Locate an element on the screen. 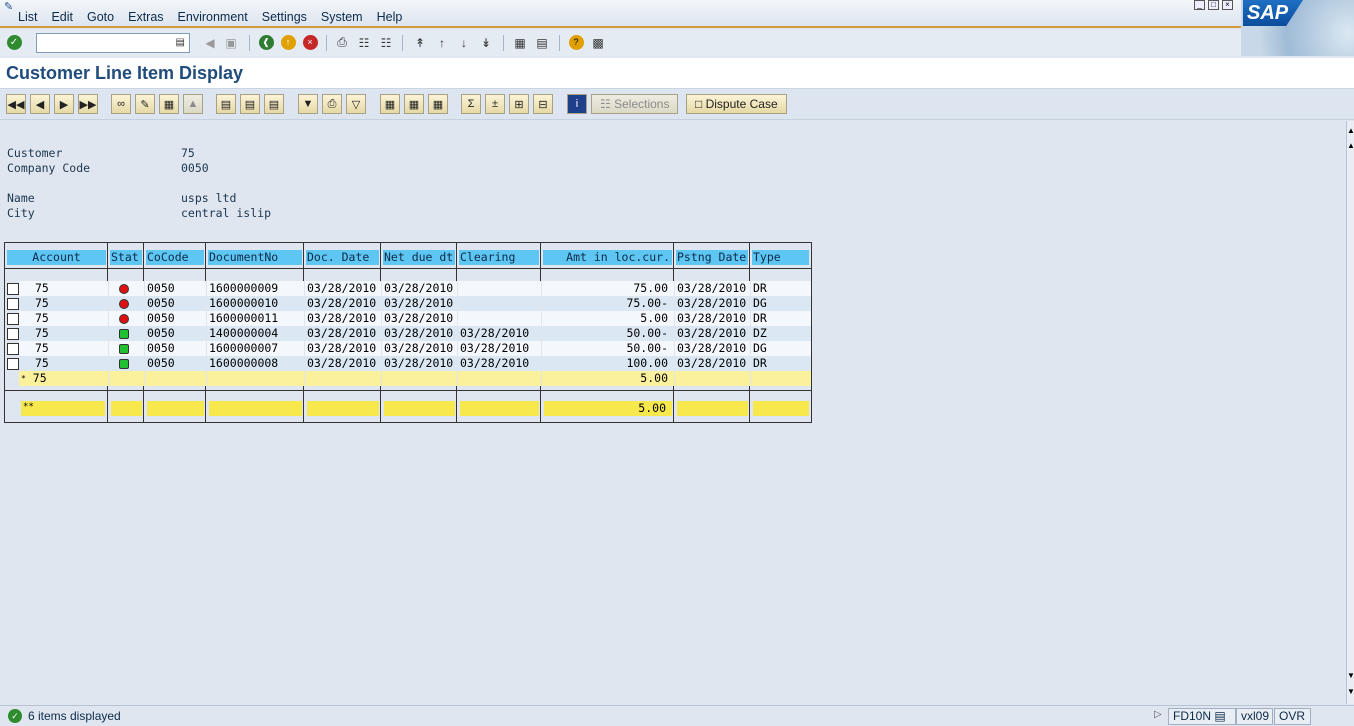 The height and width of the screenshot is (726, 1354). first-item-icon: ◀◀ is located at coordinates (16, 104).